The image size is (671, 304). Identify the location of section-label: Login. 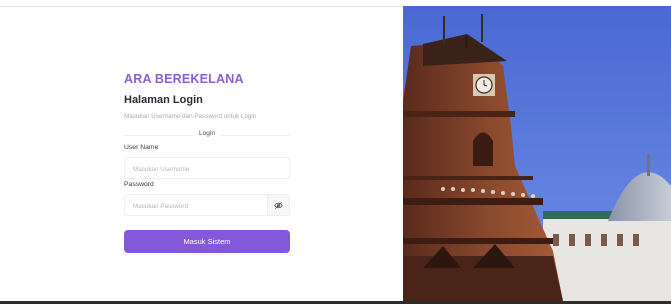
(207, 133).